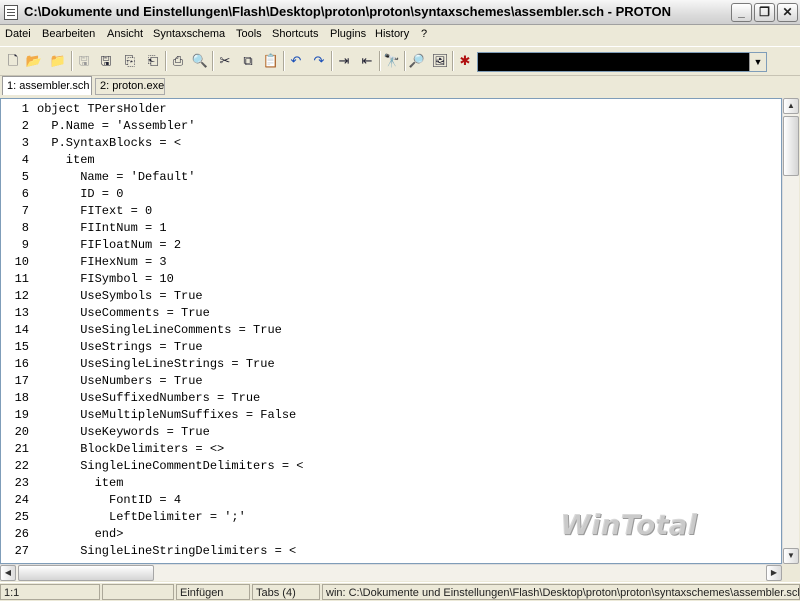  What do you see at coordinates (170, 466) in the screenshot?
I see `code-line: SingleLineCommentDelimiters = <` at bounding box center [170, 466].